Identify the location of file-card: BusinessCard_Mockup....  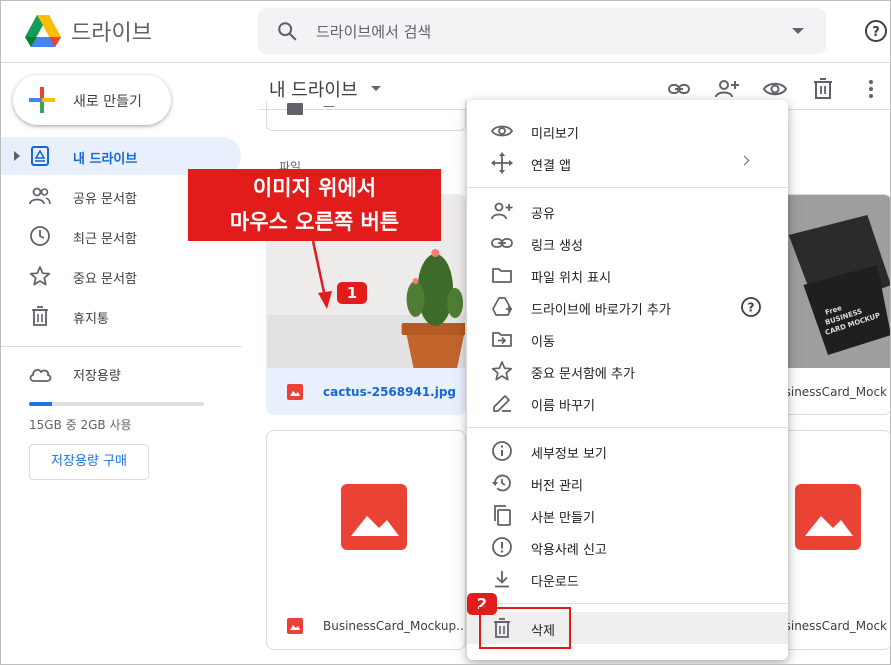
(366, 540).